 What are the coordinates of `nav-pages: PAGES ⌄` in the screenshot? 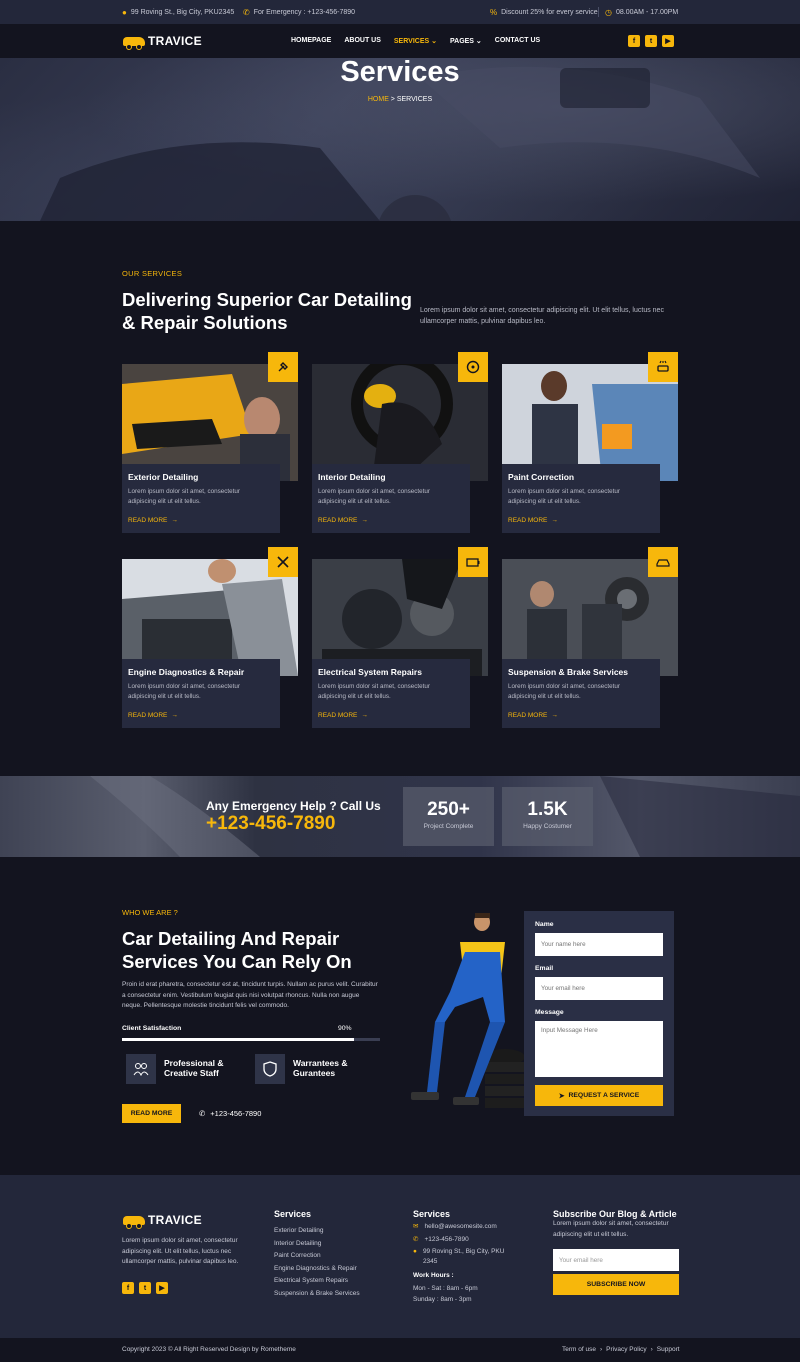 It's located at (466, 41).